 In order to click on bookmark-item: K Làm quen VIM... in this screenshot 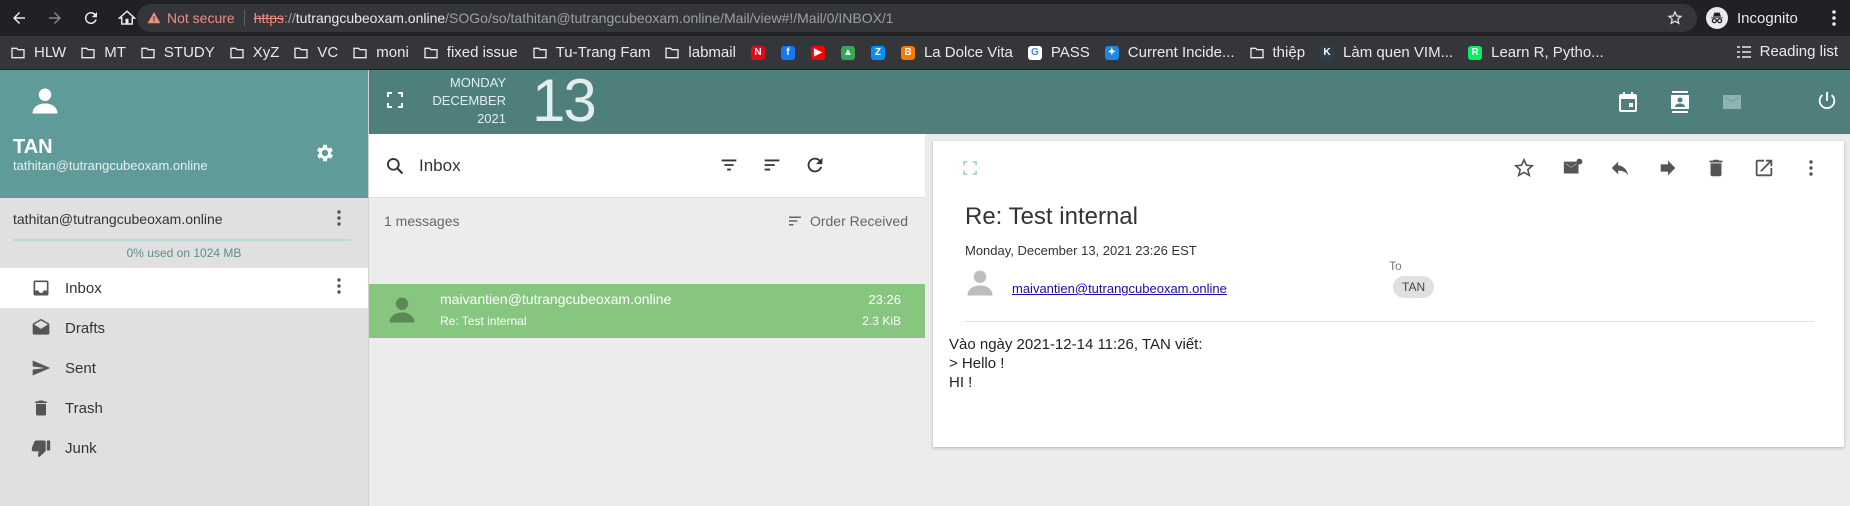, I will do `click(1386, 52)`.